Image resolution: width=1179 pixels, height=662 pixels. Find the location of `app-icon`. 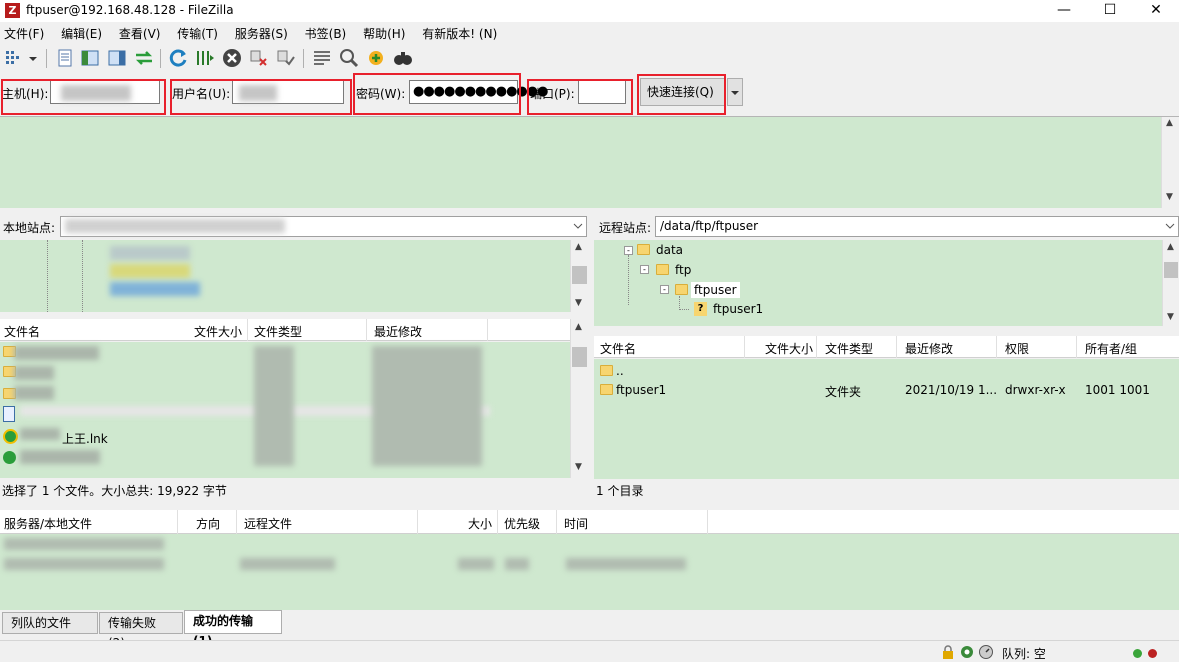

app-icon is located at coordinates (9, 457).